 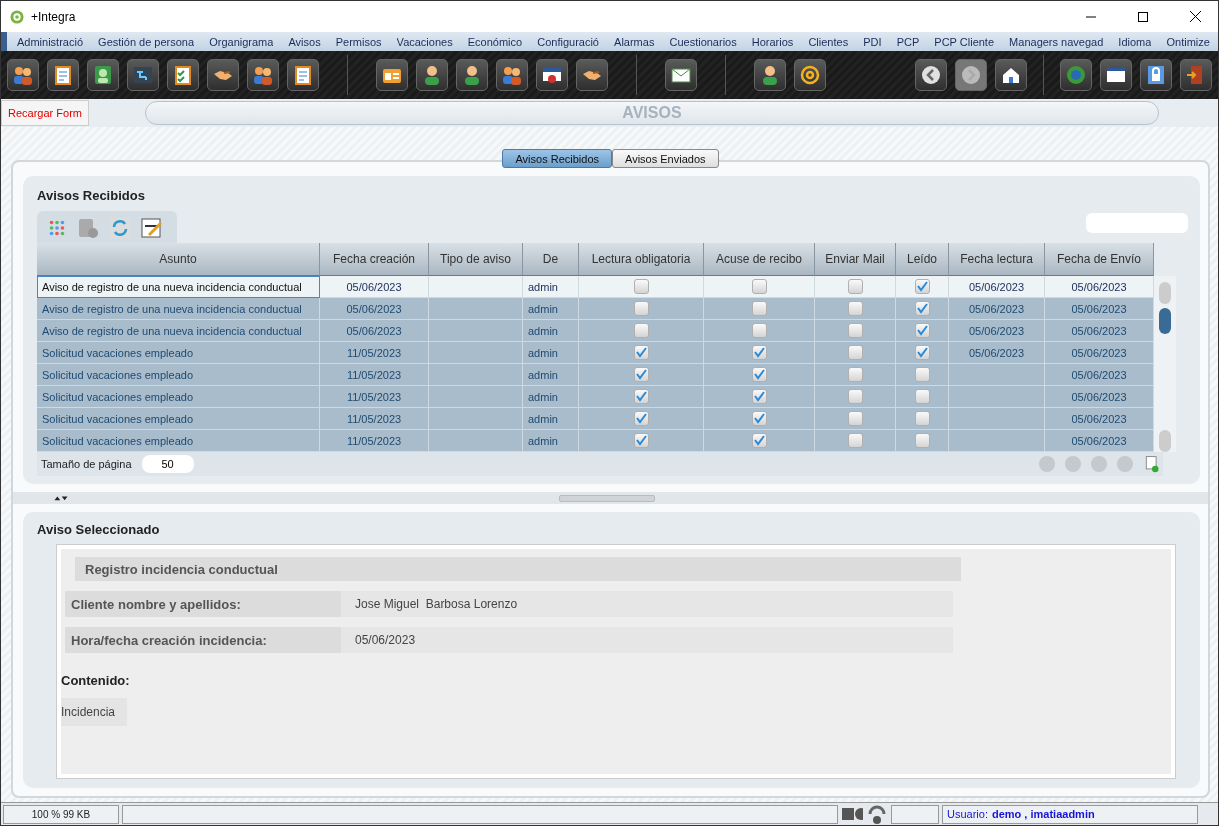 What do you see at coordinates (908, 41) in the screenshot?
I see `menu-item: PCP` at bounding box center [908, 41].